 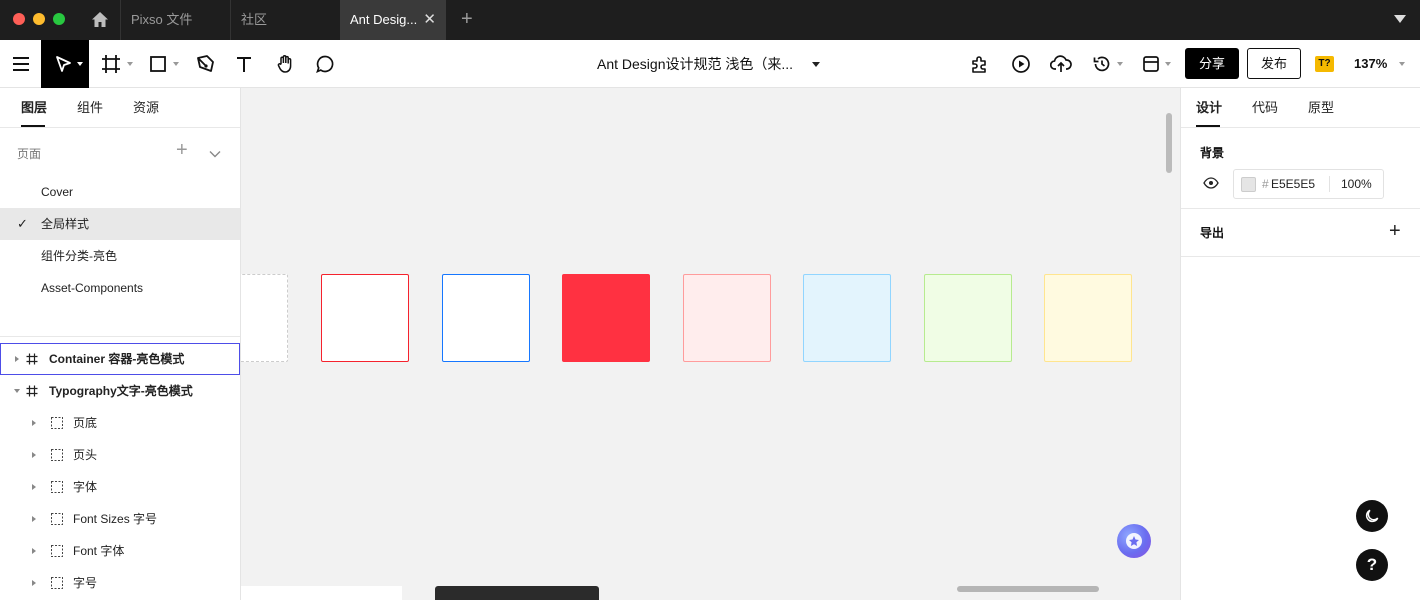 I want to click on moon-icon, so click(x=1372, y=516).